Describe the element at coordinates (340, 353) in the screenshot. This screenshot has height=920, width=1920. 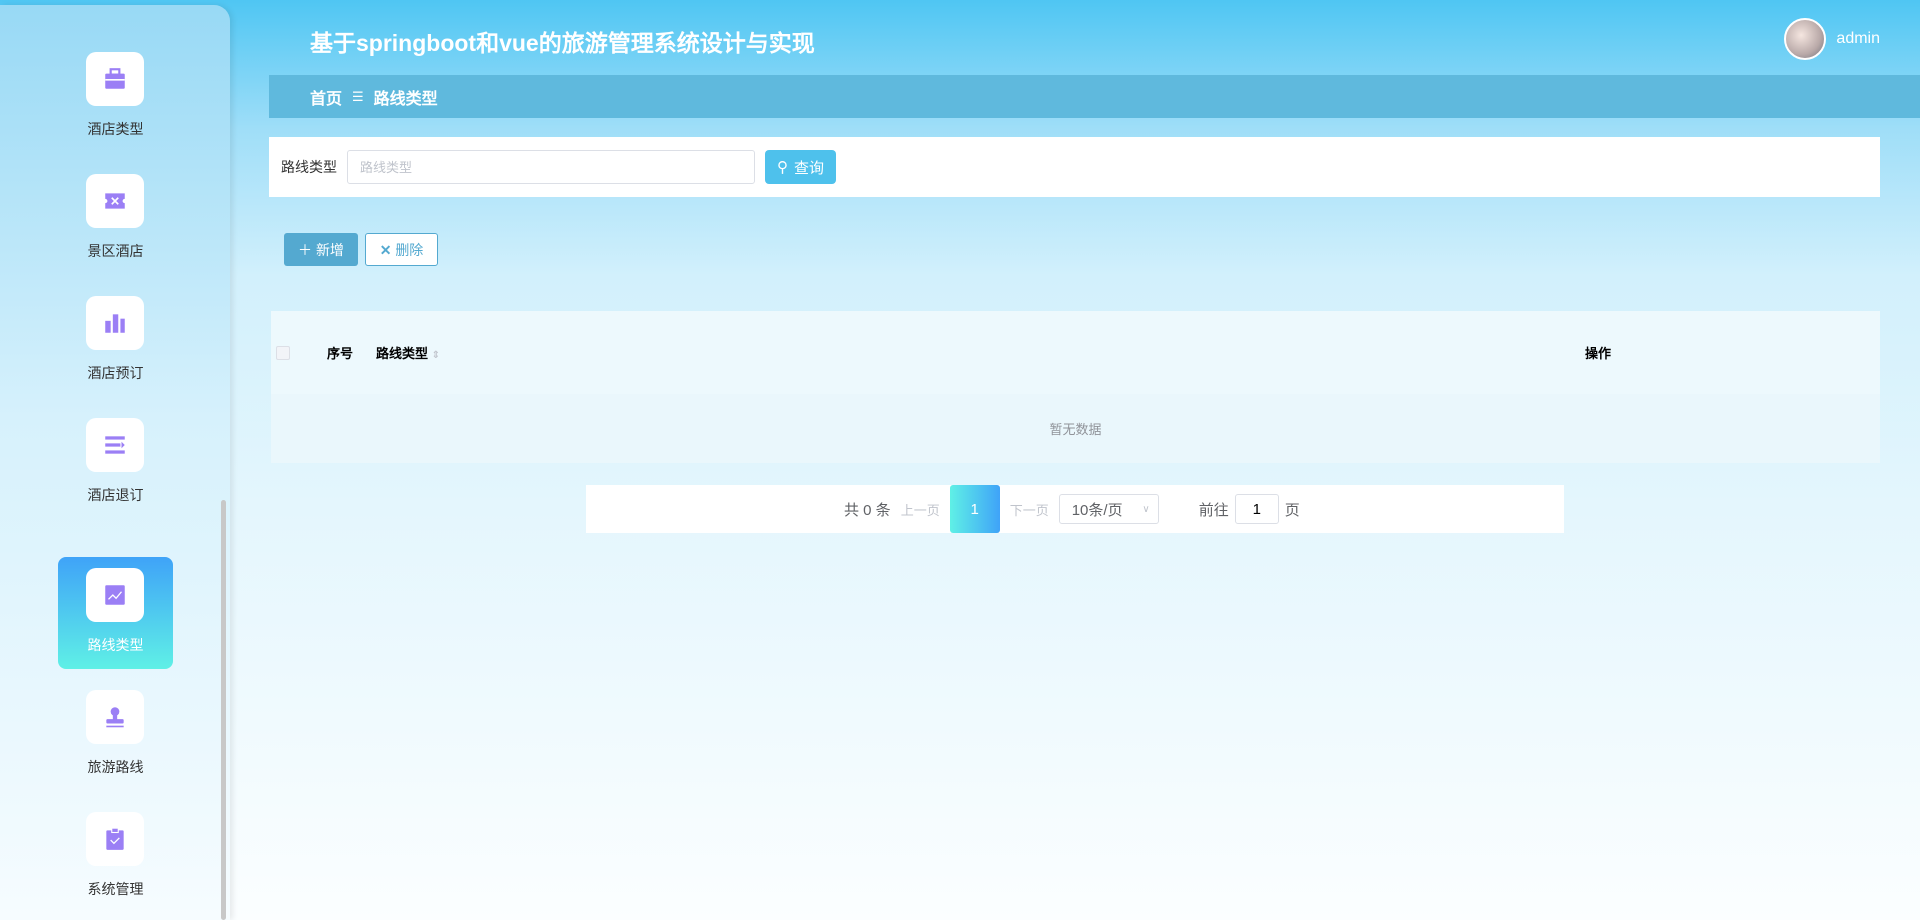
I see `column-header-index: 序号` at that location.